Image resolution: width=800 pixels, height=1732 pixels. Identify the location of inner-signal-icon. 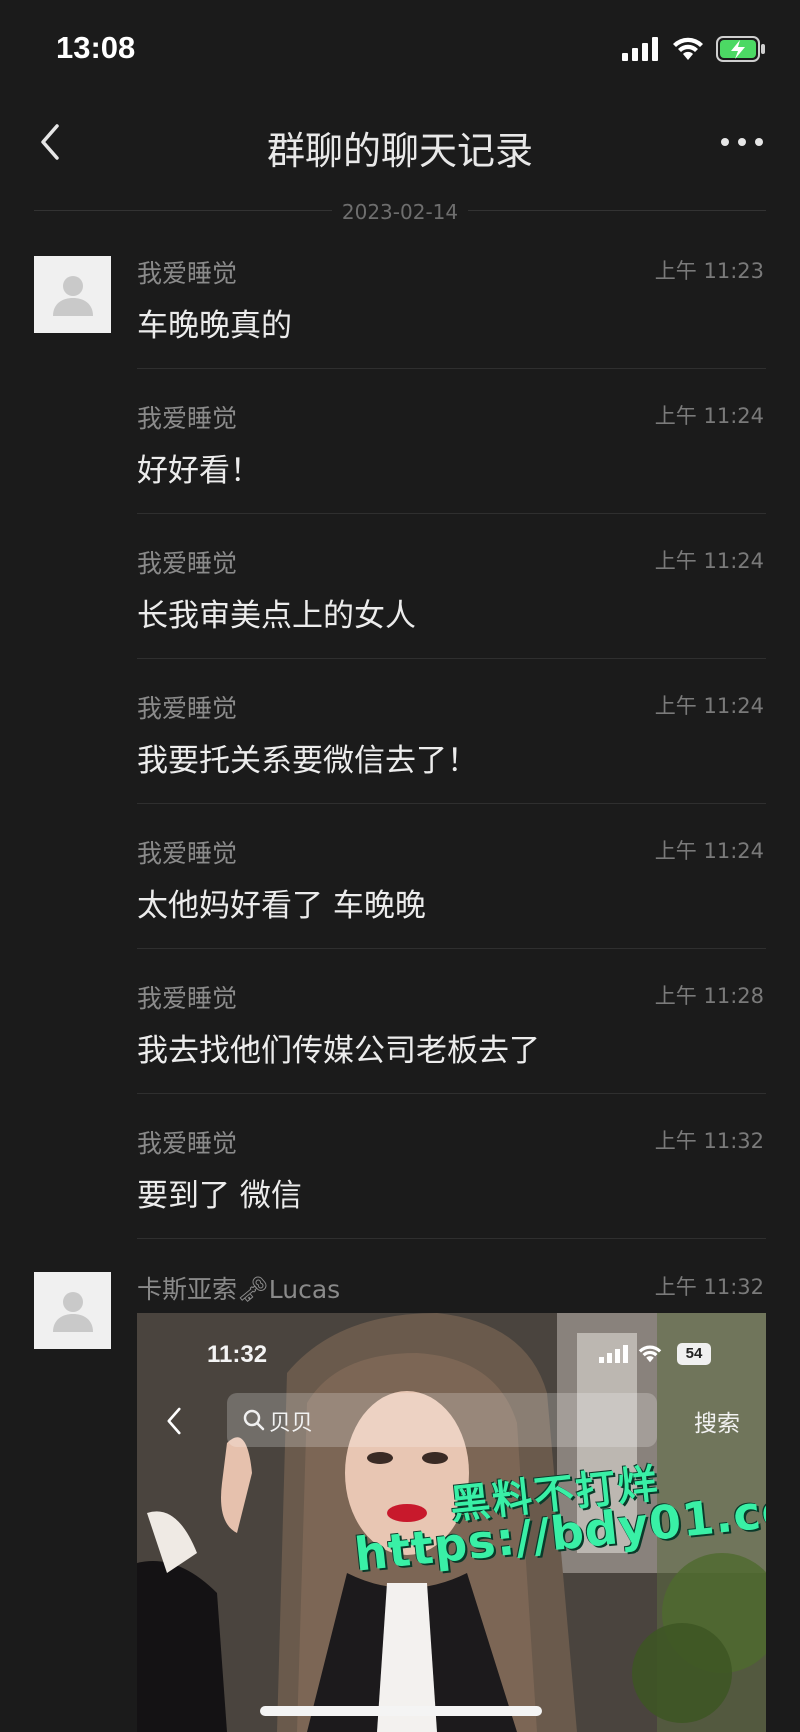
(613, 1354).